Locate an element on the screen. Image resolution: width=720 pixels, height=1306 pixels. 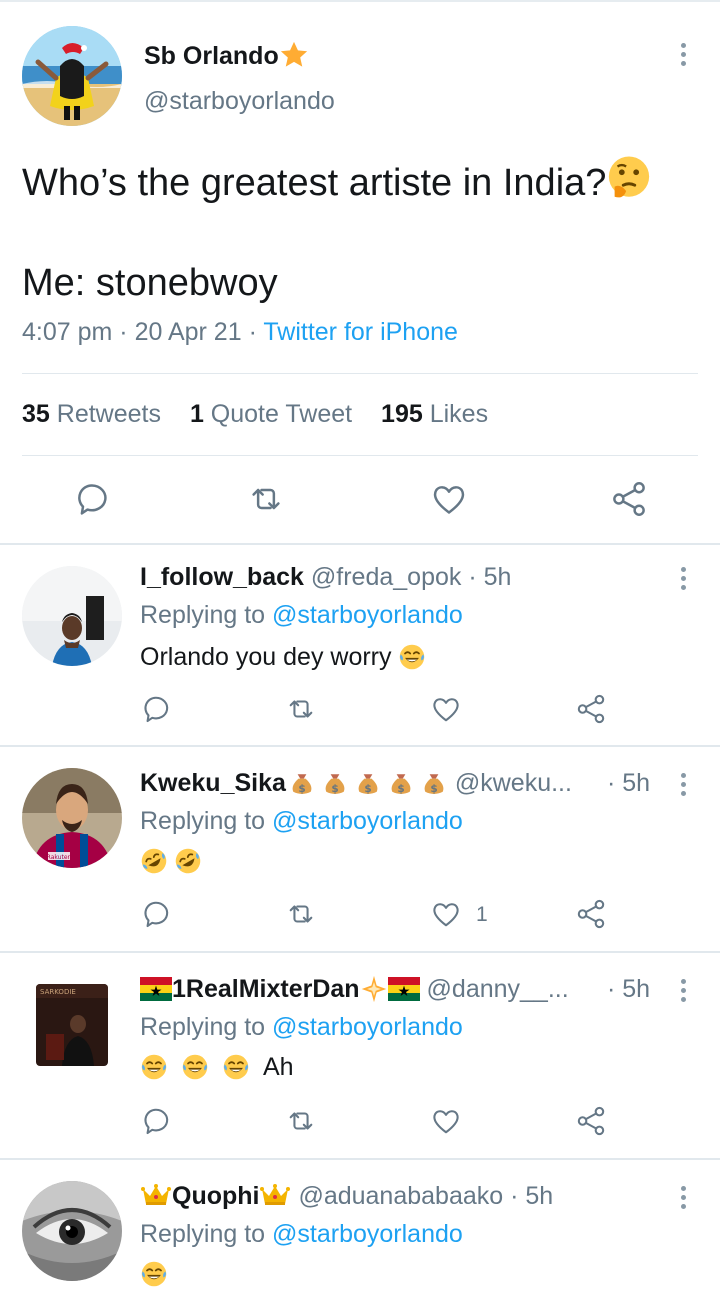
display-name-text: Quophi is located at coordinates (216, 1196).